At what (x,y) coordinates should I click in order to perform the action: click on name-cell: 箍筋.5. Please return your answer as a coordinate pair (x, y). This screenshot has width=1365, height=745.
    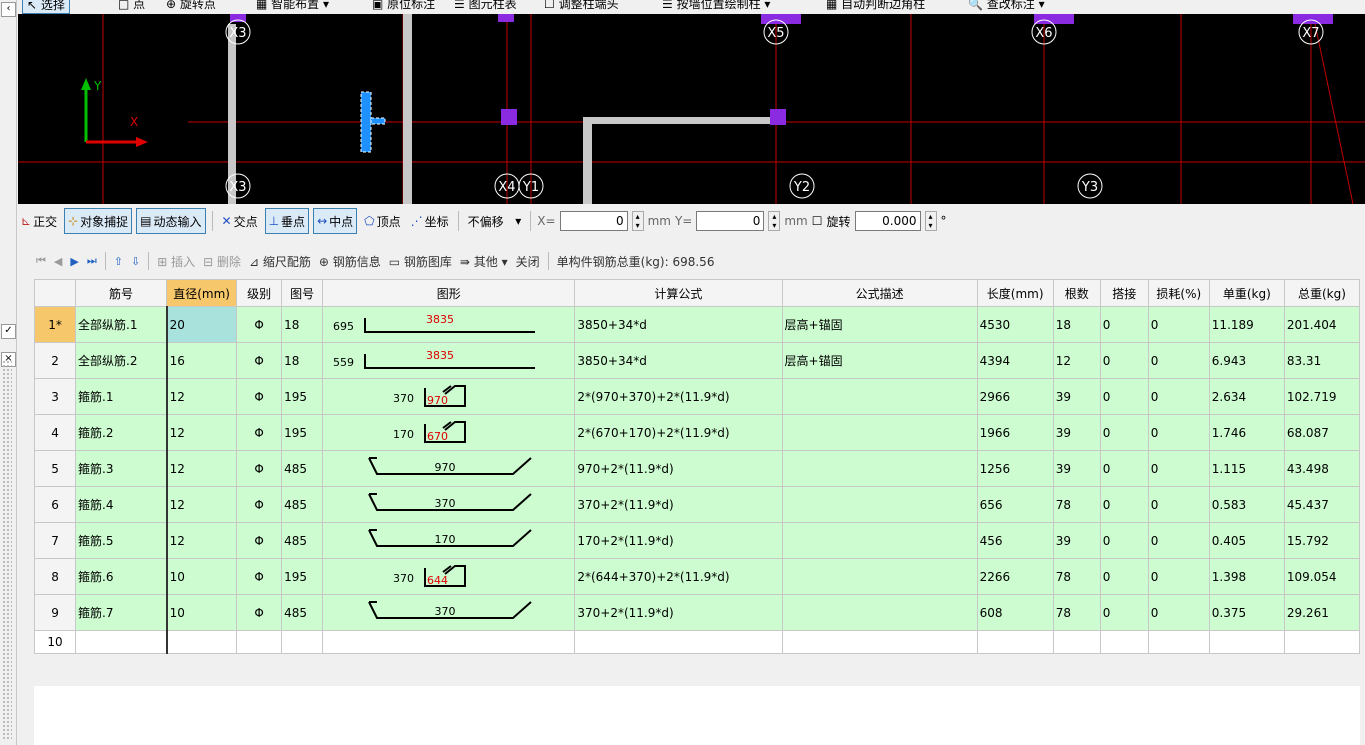
    Looking at the image, I should click on (121, 540).